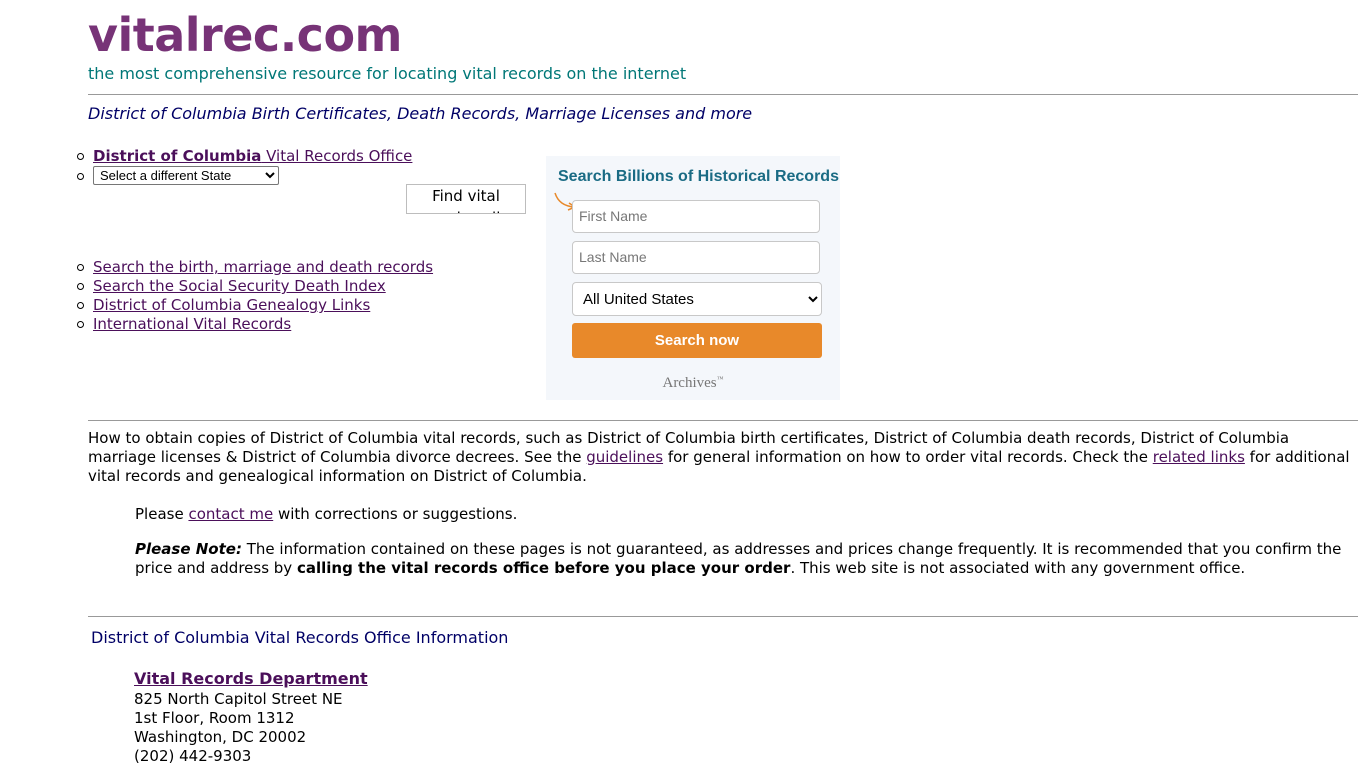 This screenshot has width=1366, height=768. I want to click on address-line: 825 North Capitol Street NE, so click(238, 699).